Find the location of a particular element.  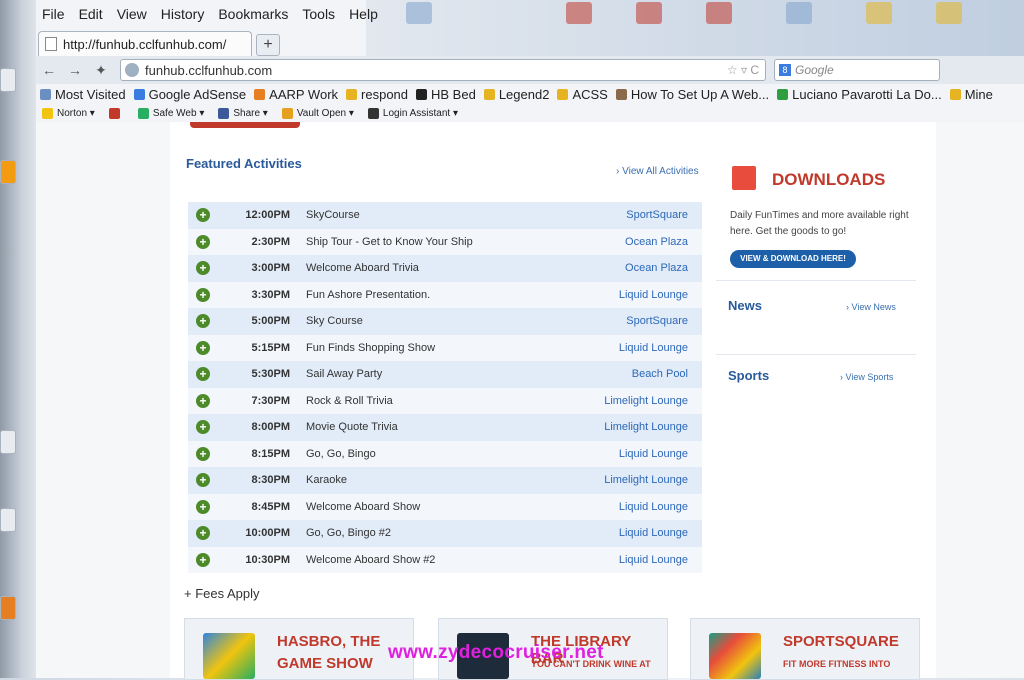

activity-name: Welcome Aboard Show #2 is located at coordinates (421, 560).